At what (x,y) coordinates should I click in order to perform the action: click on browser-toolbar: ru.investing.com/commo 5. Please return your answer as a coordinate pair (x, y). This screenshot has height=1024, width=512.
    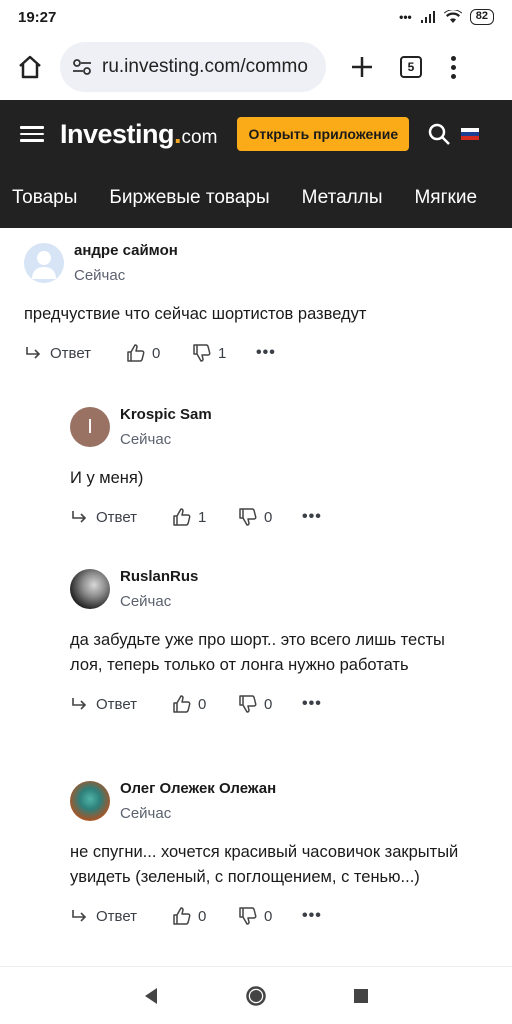
    Looking at the image, I should click on (256, 67).